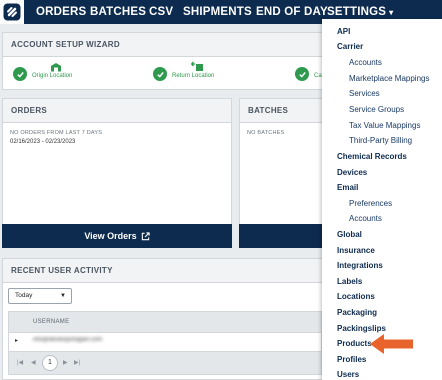 Image resolution: width=442 pixels, height=380 pixels. I want to click on menu-profiles: Profiles, so click(351, 359).